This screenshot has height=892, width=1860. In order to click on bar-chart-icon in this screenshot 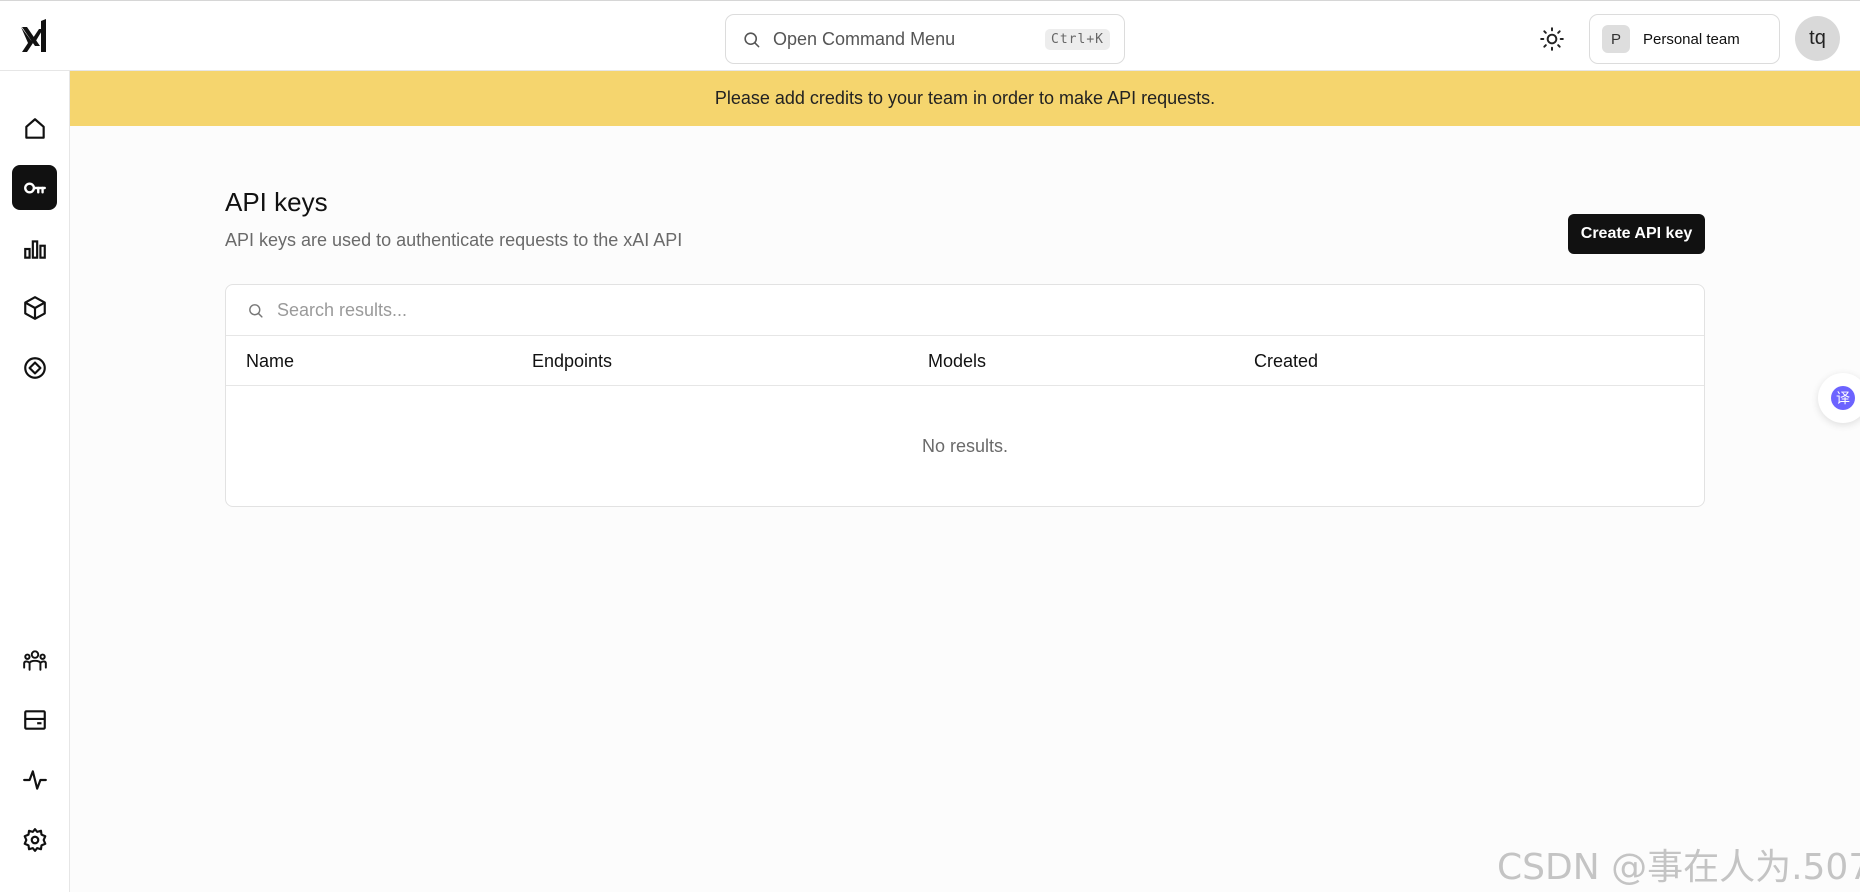, I will do `click(34, 249)`.